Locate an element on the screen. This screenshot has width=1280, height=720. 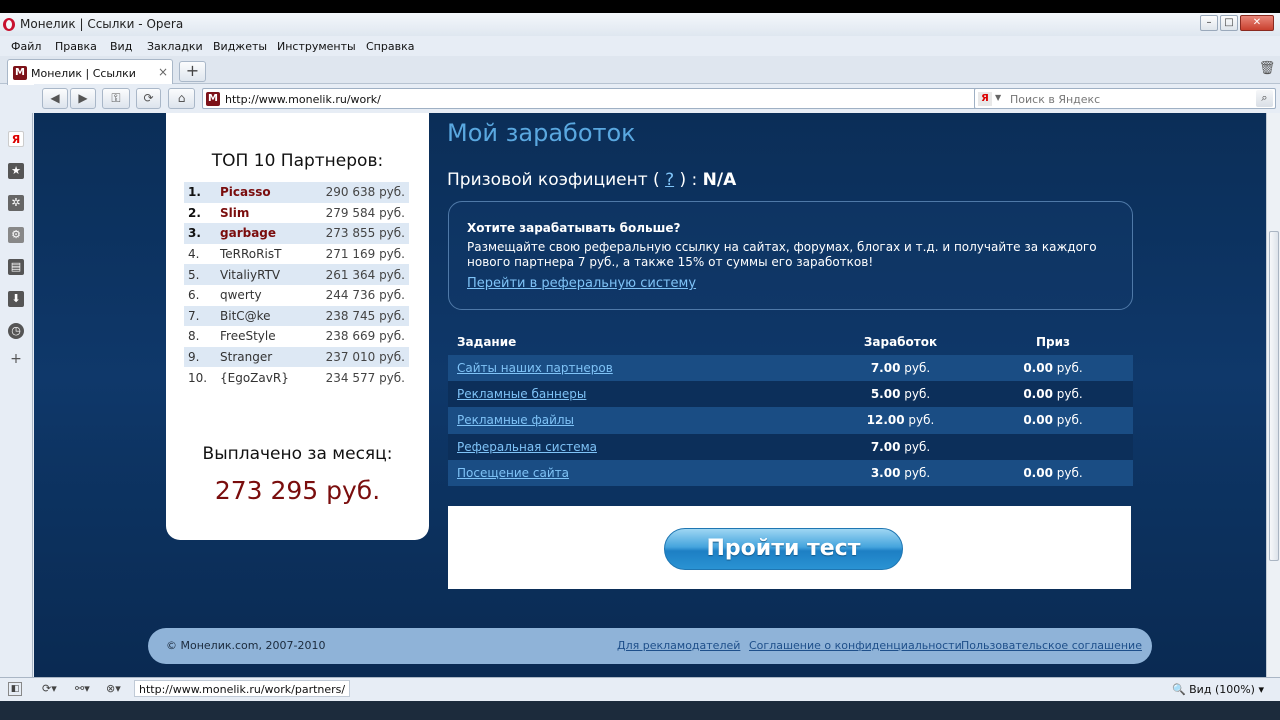
menu-help: Справка is located at coordinates (390, 46).